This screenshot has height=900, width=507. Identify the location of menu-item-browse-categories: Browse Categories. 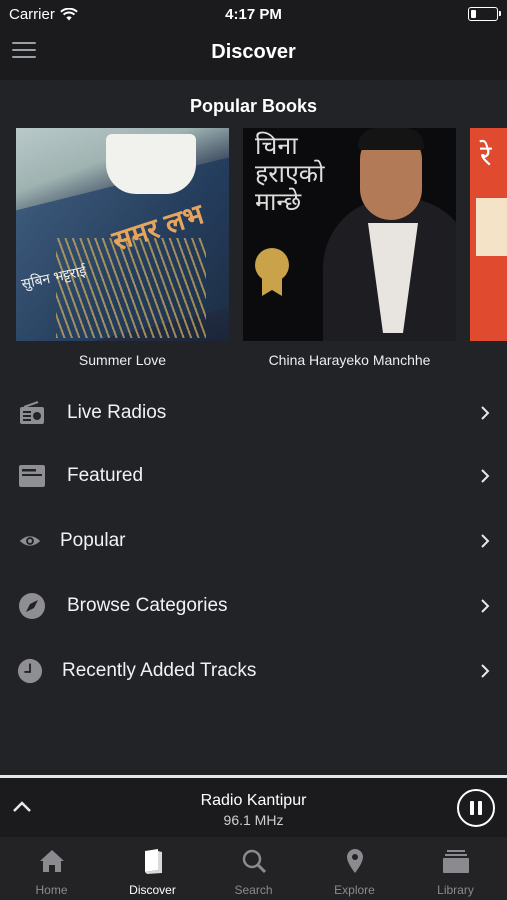
(253, 606).